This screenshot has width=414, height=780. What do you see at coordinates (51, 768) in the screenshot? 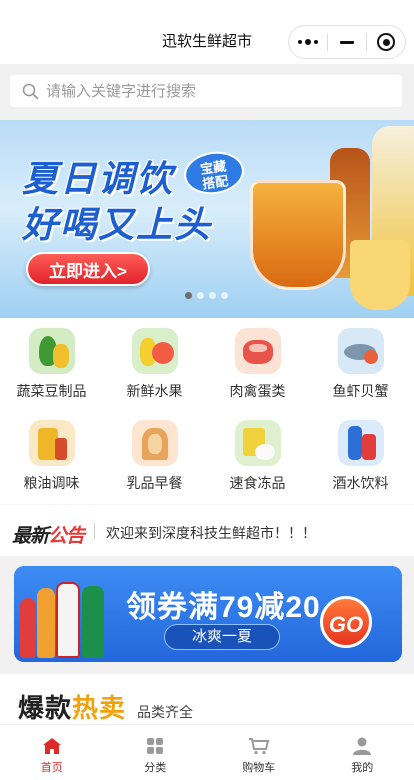
I see `tab-label: 首页` at bounding box center [51, 768].